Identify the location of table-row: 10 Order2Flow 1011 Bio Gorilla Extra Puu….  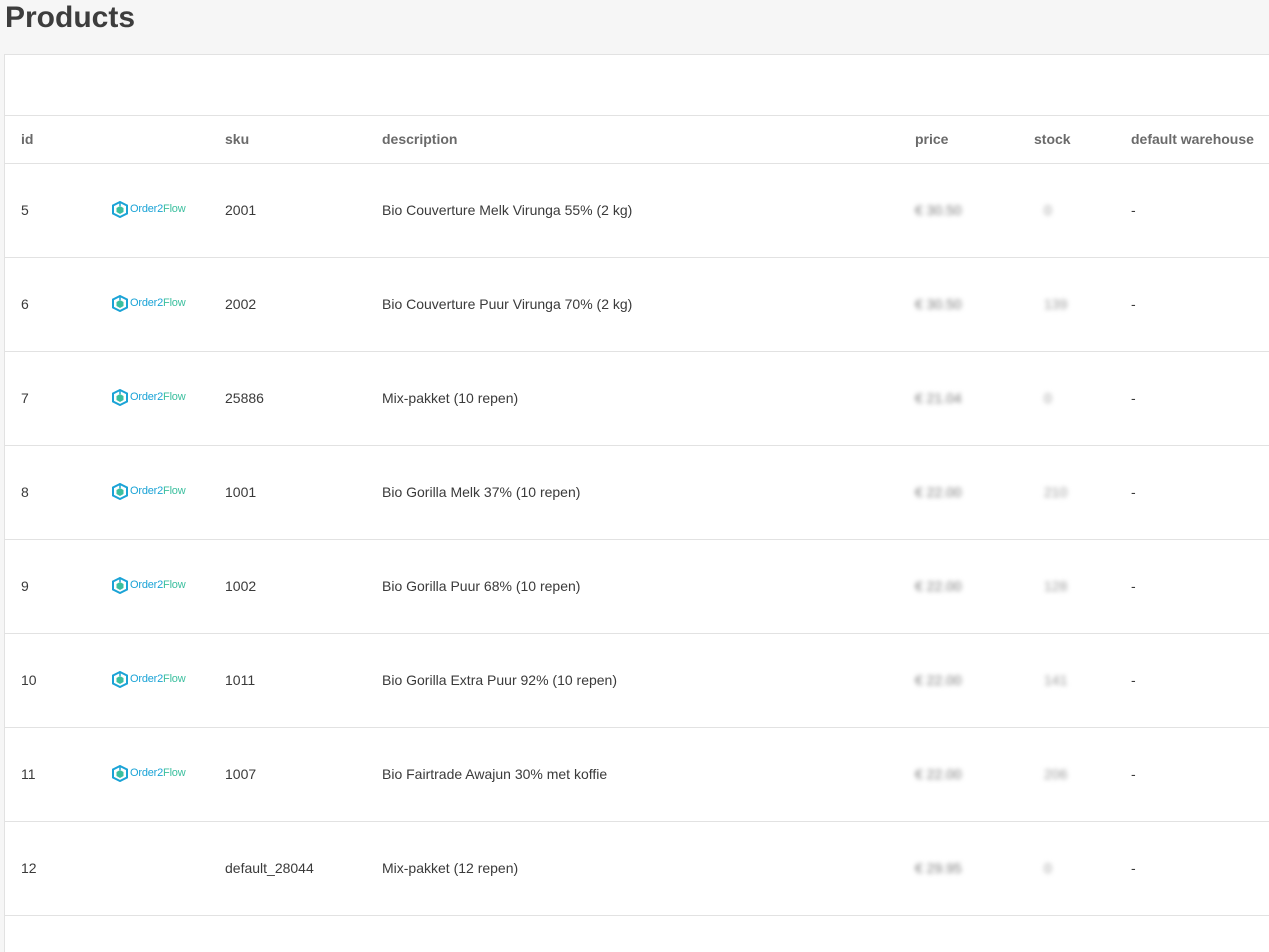
(637, 680).